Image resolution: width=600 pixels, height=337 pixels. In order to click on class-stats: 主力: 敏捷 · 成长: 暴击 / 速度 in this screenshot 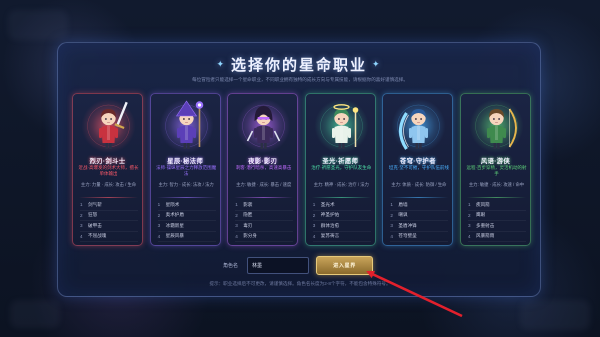, I will do `click(264, 184)`.